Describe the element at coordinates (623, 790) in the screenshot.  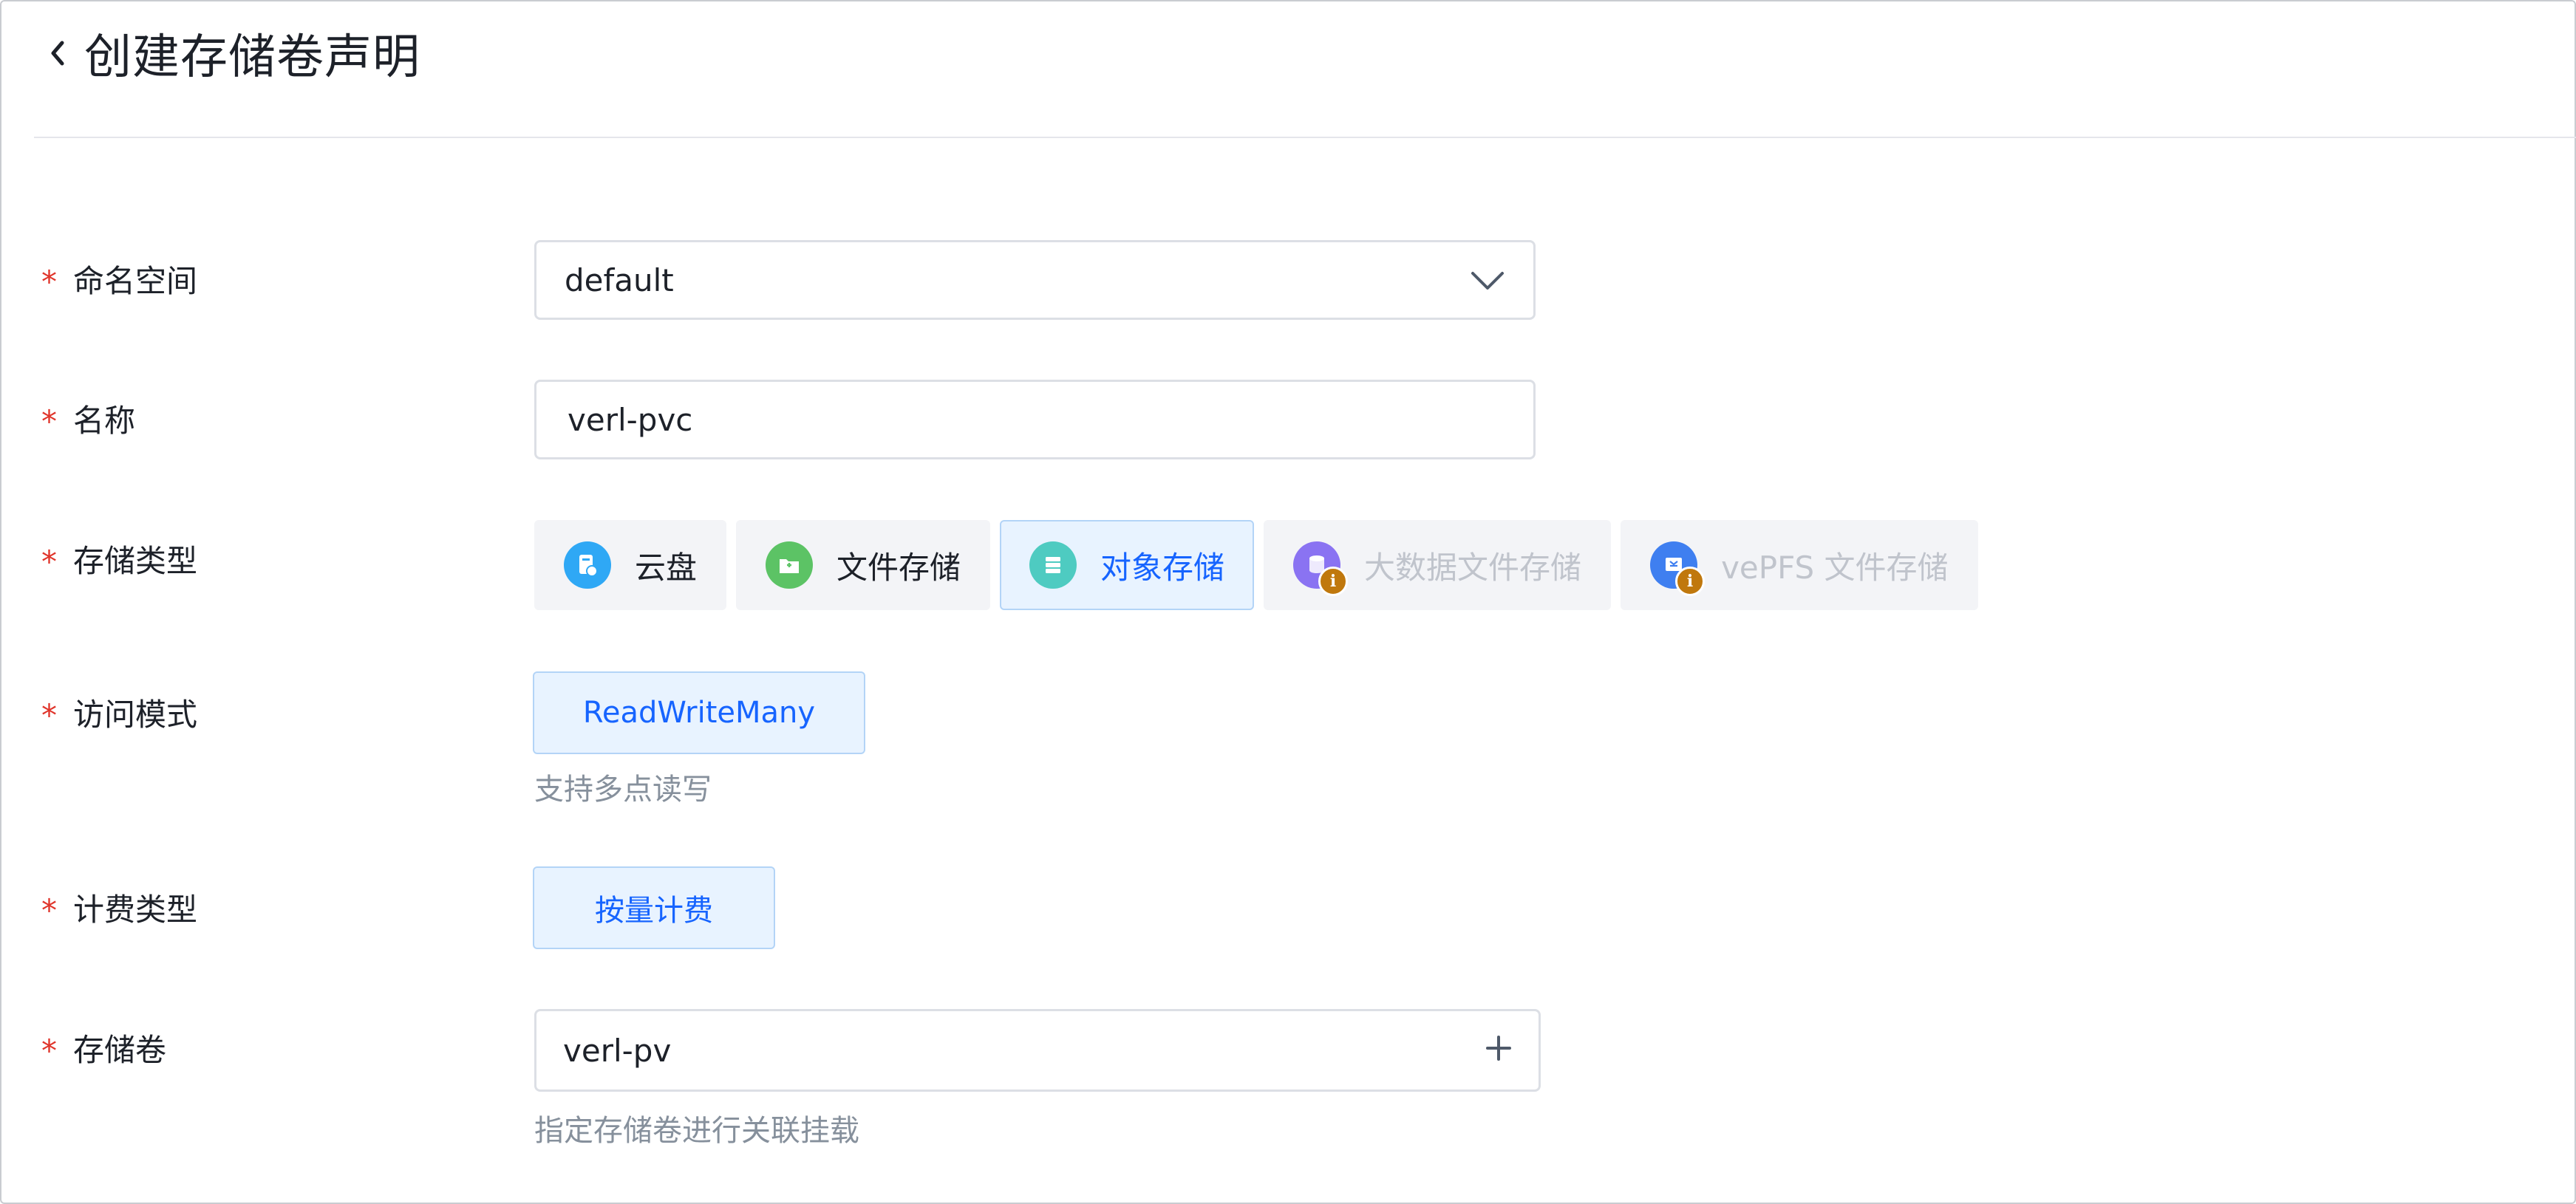
I see `access-mode-hint: 支持多点读写` at that location.